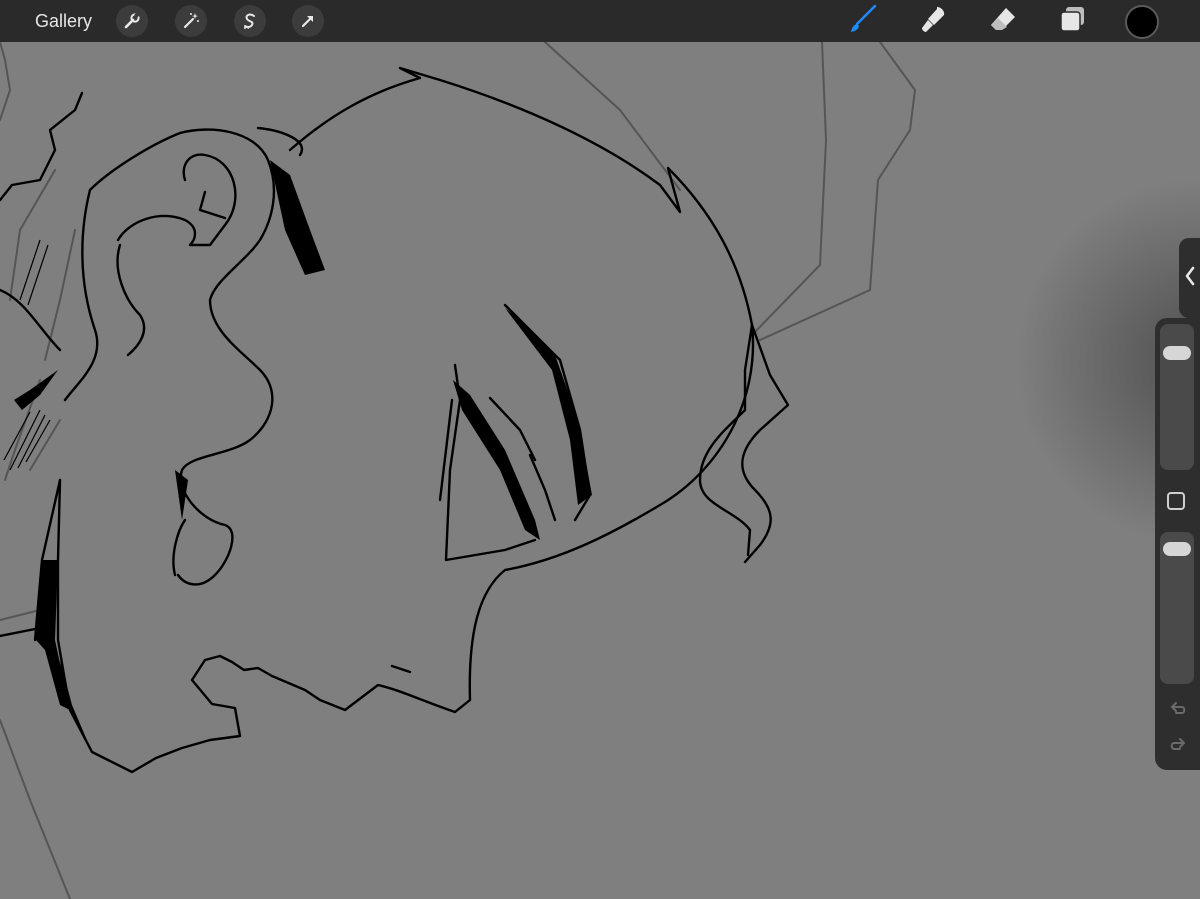 The height and width of the screenshot is (899, 1200). What do you see at coordinates (1177, 608) in the screenshot?
I see `opacity-slider` at bounding box center [1177, 608].